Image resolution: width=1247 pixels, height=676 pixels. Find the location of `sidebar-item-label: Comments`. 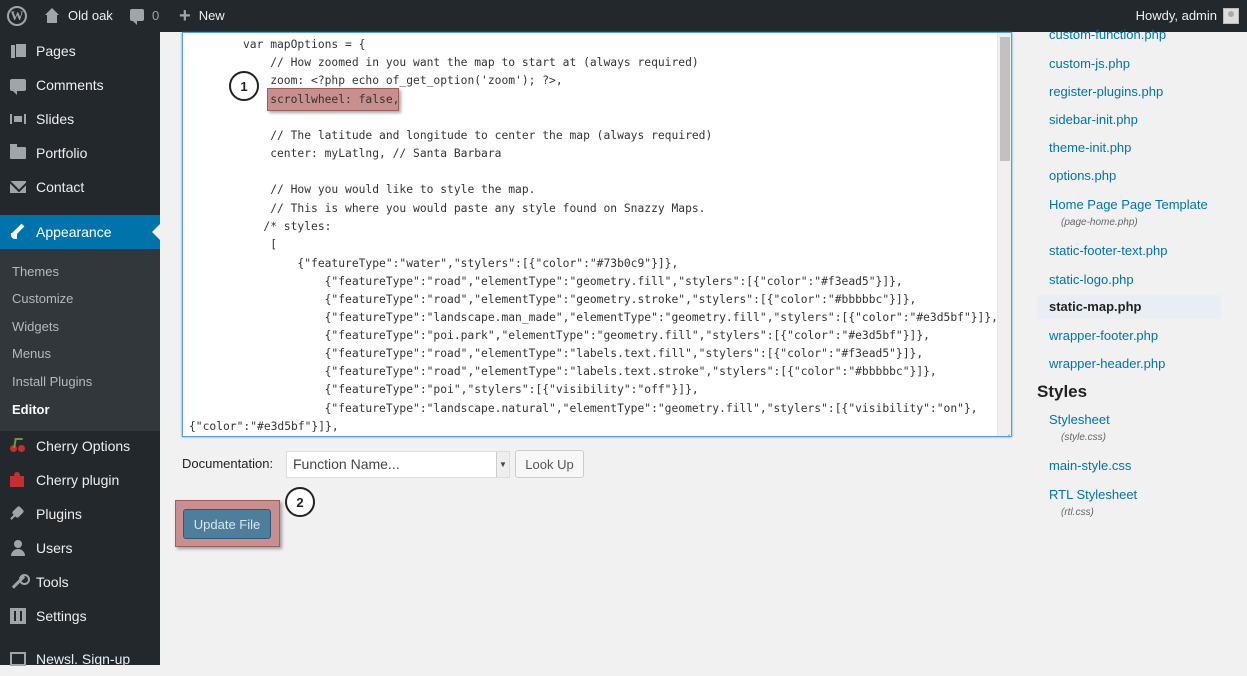

sidebar-item-label: Comments is located at coordinates (70, 85).